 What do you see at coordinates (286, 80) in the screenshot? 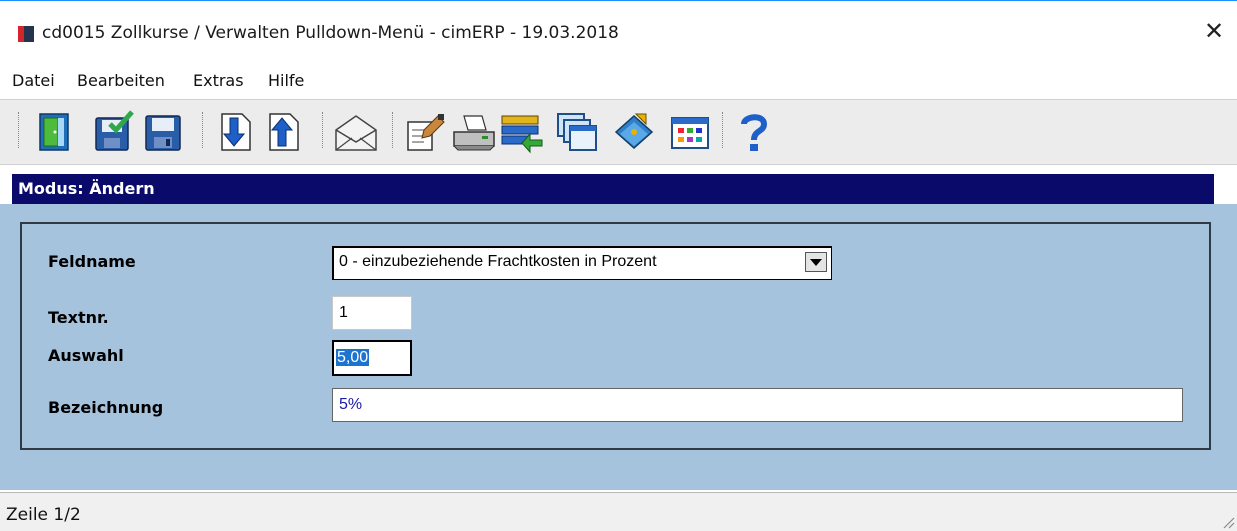
I see `menu-hilfe: Hilfe` at bounding box center [286, 80].